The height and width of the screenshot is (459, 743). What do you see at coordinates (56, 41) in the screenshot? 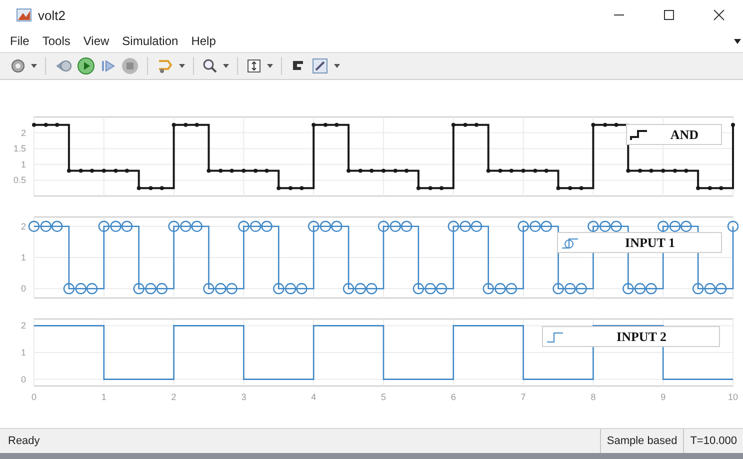
I see `menu-item: Tools` at bounding box center [56, 41].